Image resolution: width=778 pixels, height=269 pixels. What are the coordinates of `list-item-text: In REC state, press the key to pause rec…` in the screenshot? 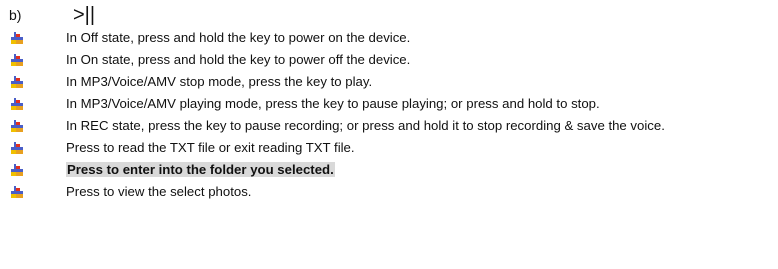 It's located at (365, 125).